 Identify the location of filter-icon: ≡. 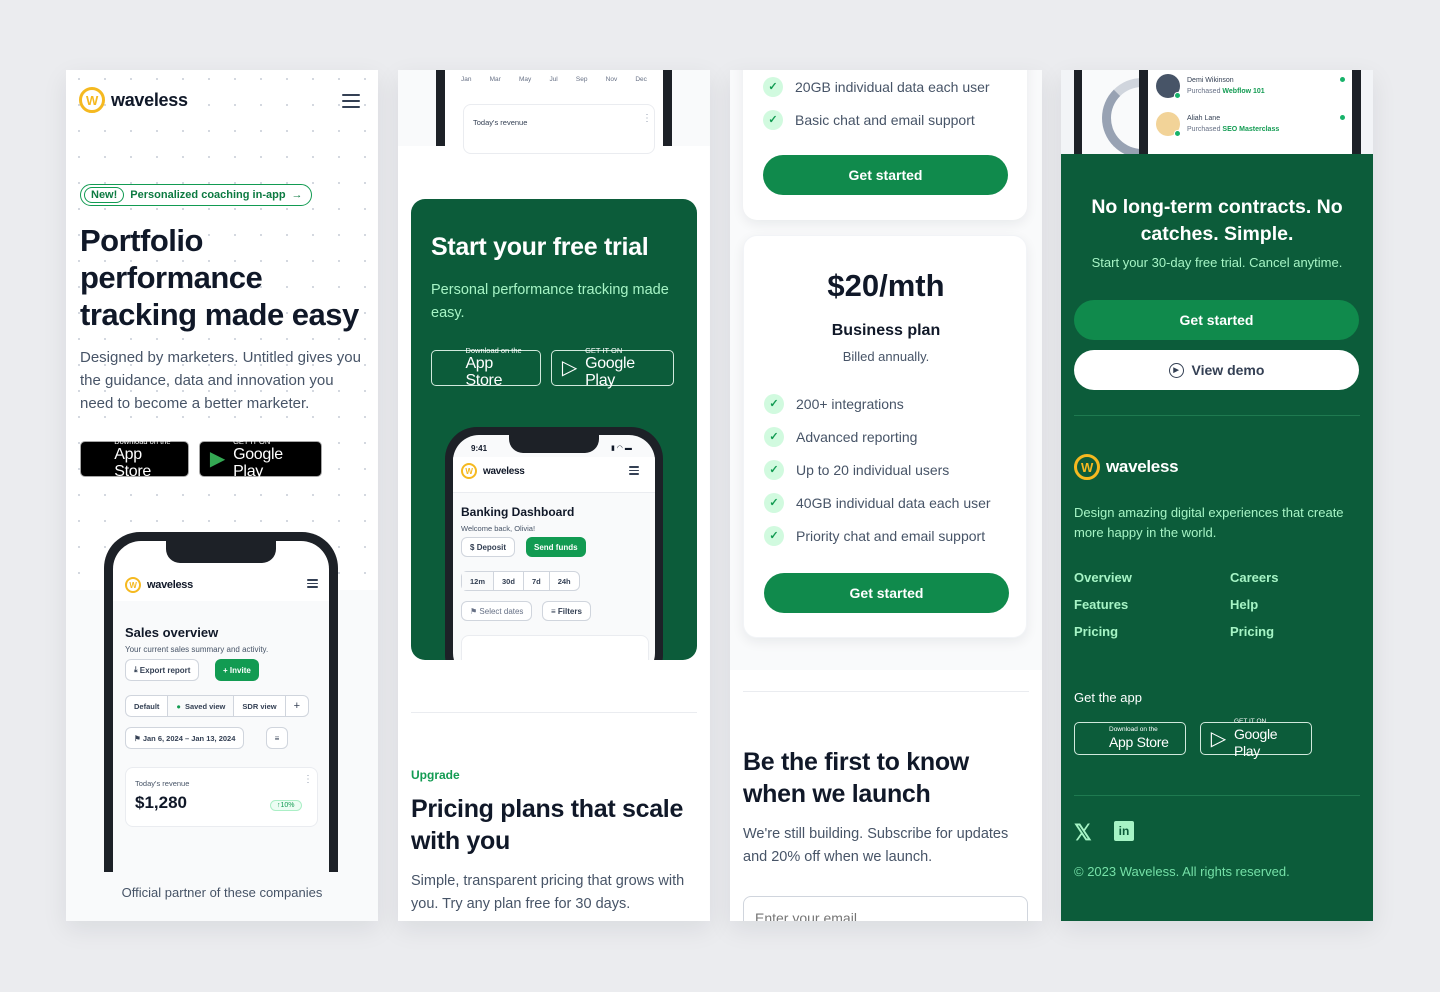
(277, 738).